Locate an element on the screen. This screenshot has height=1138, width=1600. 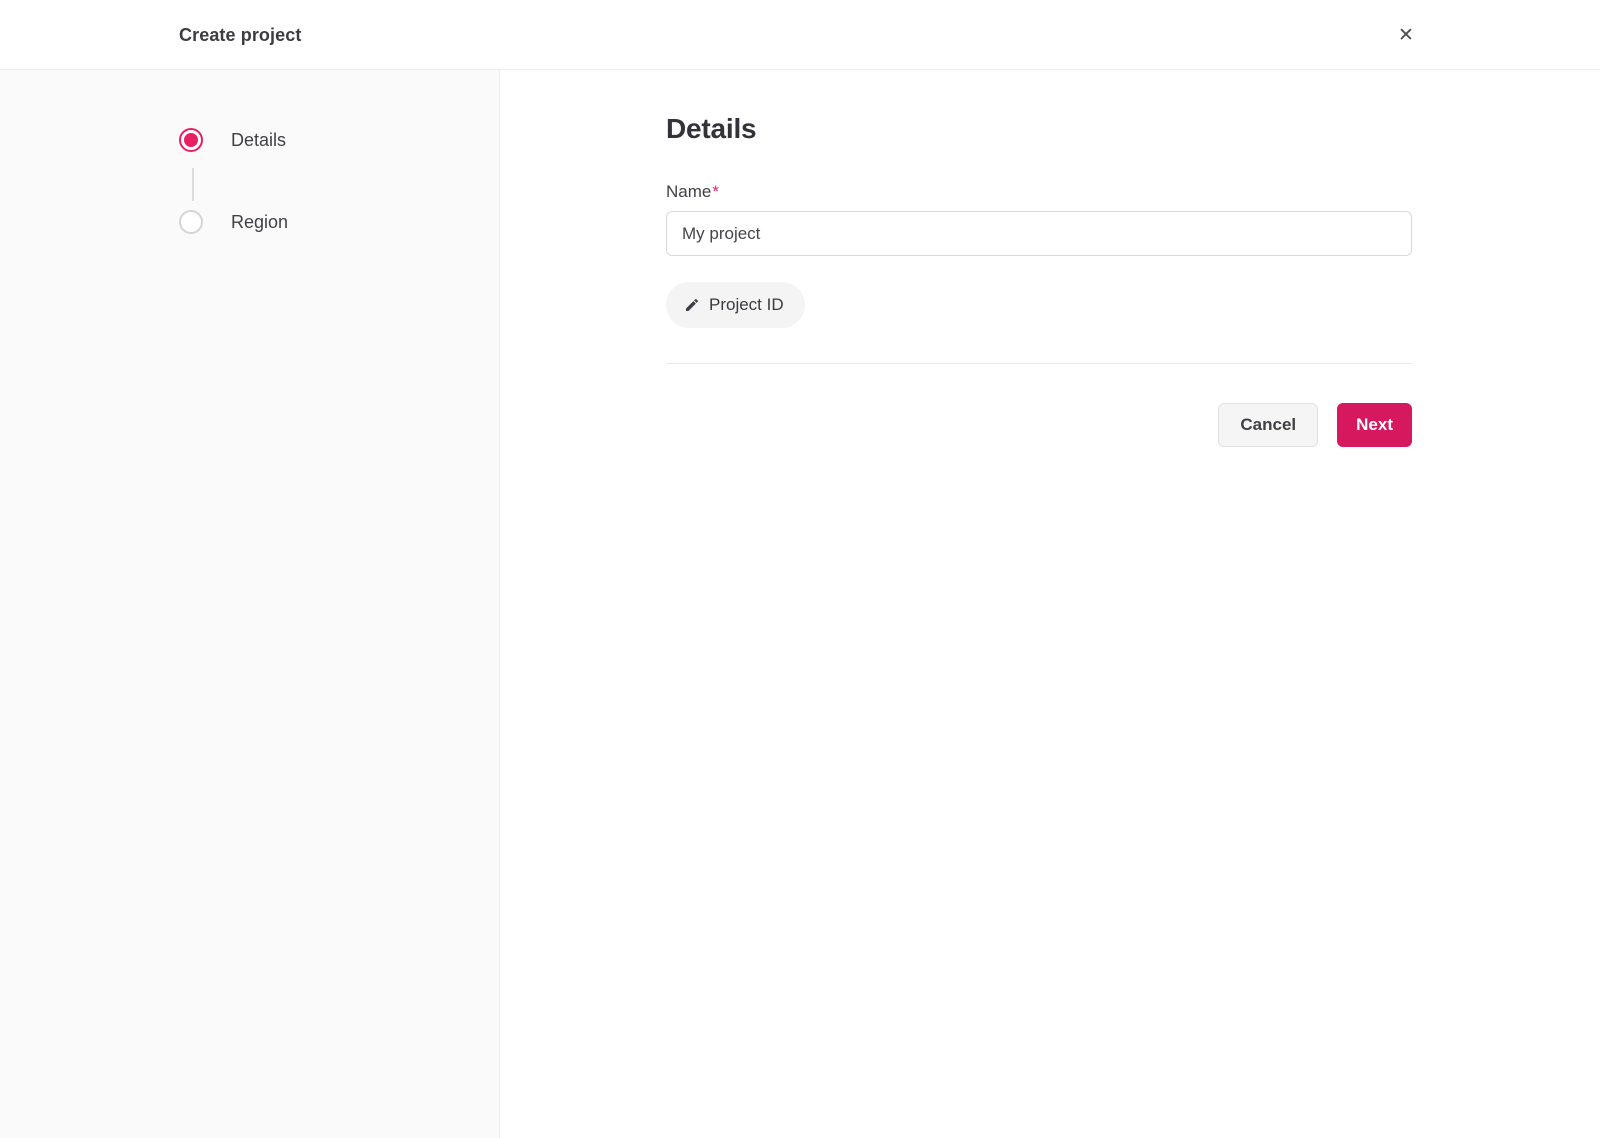
modal-header: Create project ✕ is located at coordinates (800, 35).